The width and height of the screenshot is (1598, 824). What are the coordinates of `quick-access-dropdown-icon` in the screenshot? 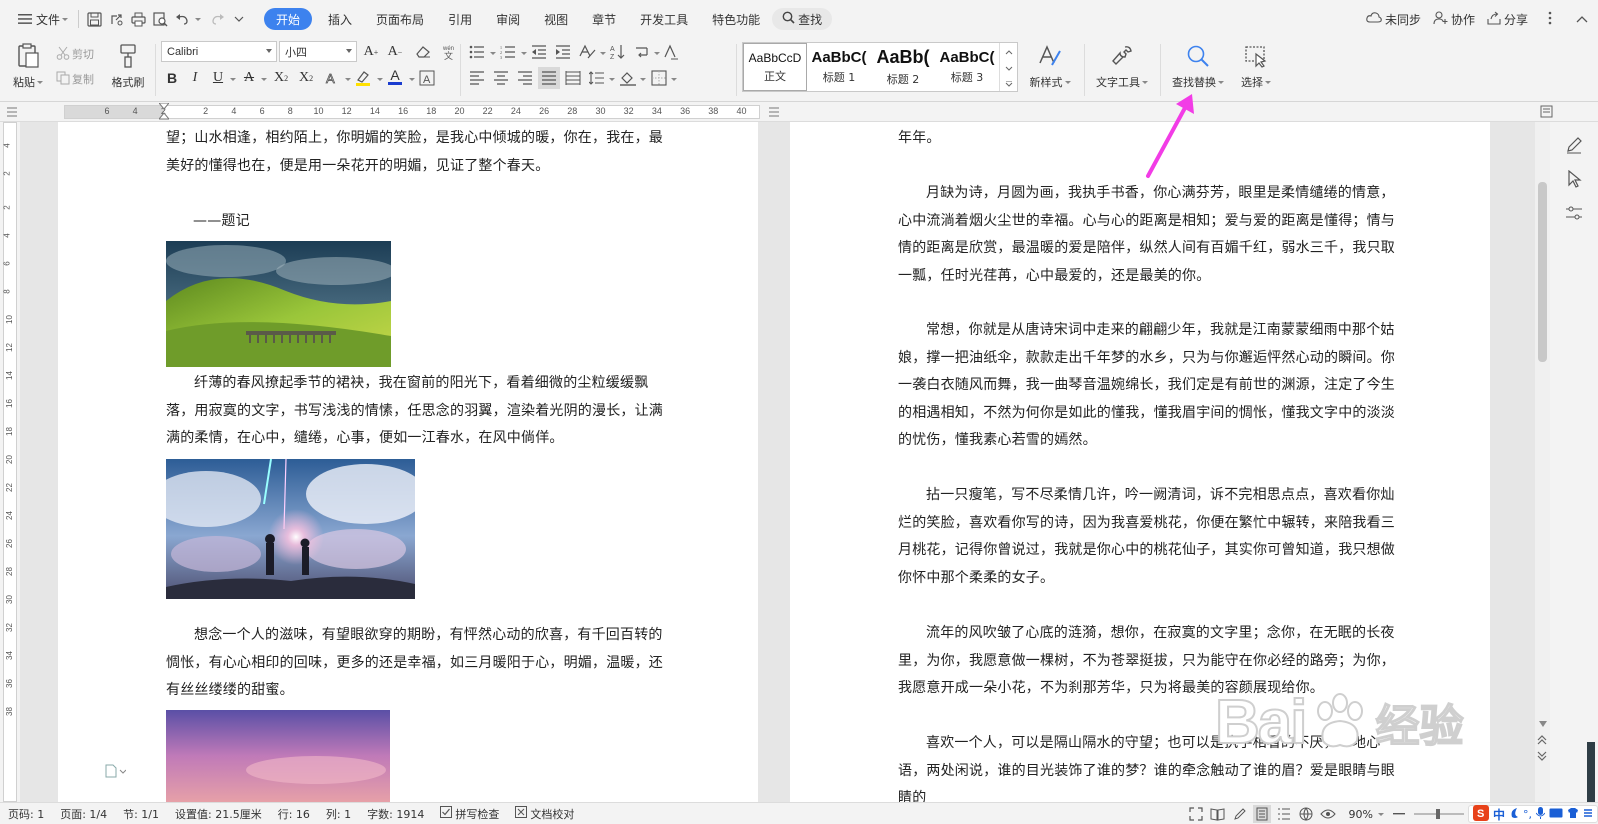 It's located at (239, 19).